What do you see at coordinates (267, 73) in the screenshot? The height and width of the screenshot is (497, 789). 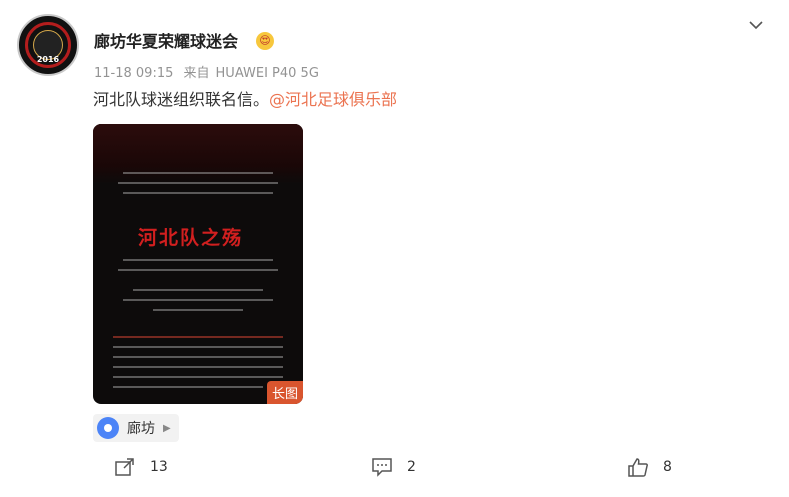 I see `post-source: HUAWEI P40 5G` at bounding box center [267, 73].